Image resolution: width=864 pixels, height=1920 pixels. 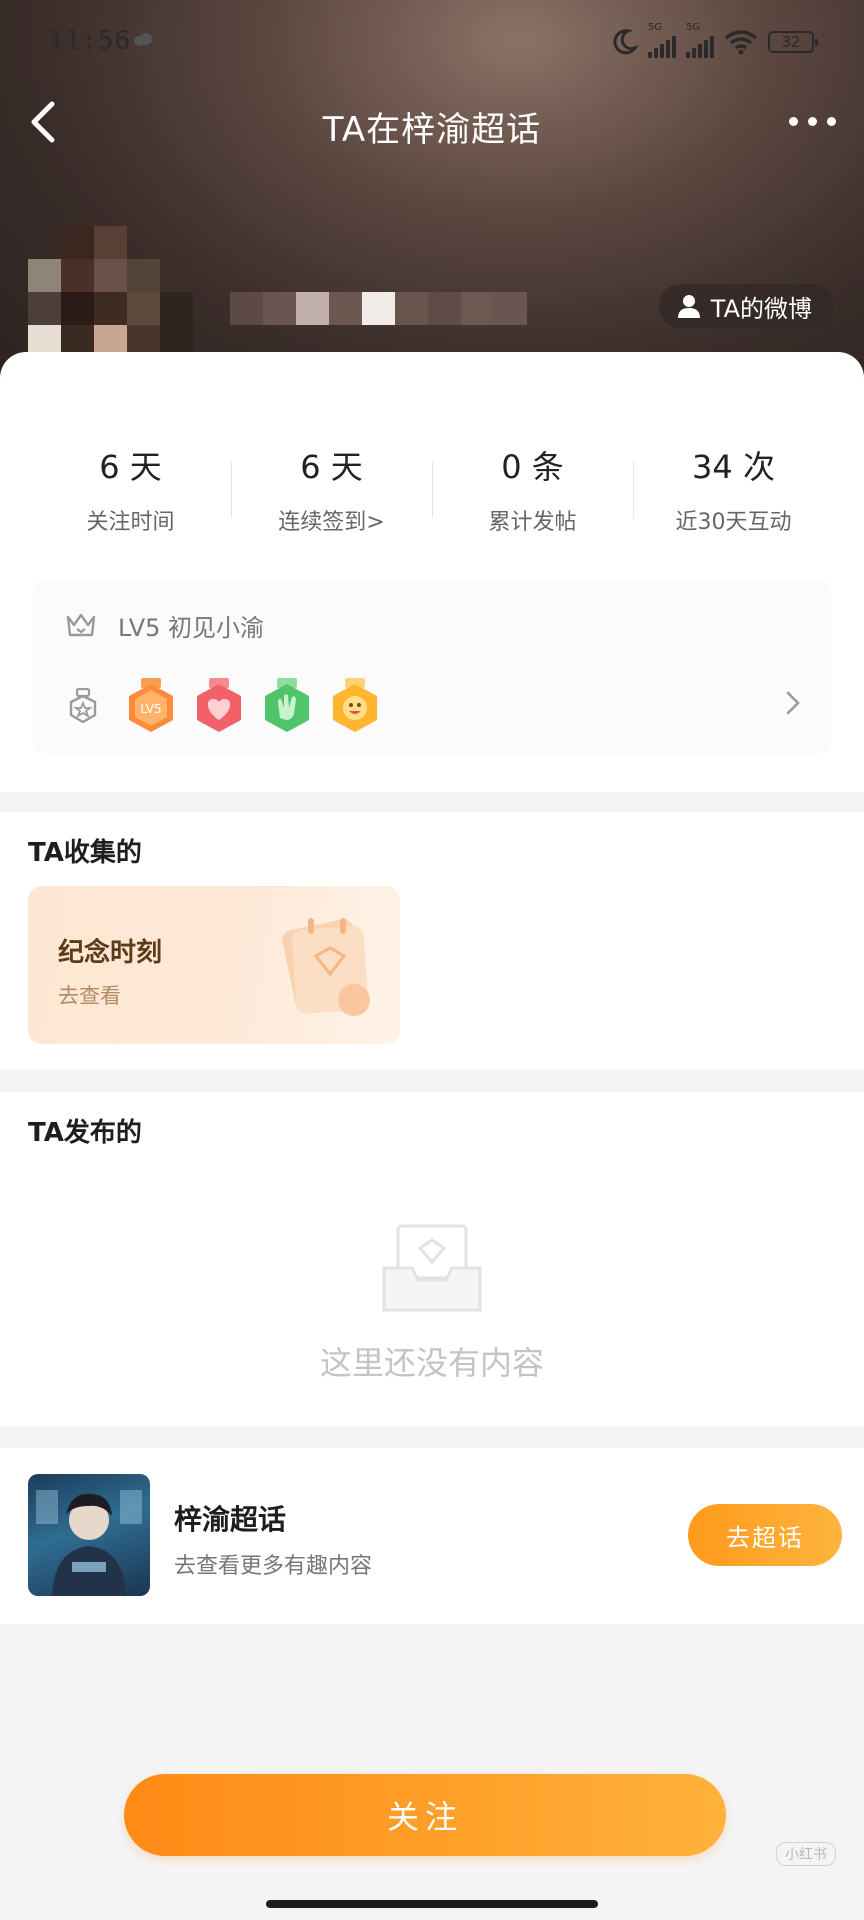 What do you see at coordinates (90, 41) in the screenshot?
I see `status-time: 11:56` at bounding box center [90, 41].